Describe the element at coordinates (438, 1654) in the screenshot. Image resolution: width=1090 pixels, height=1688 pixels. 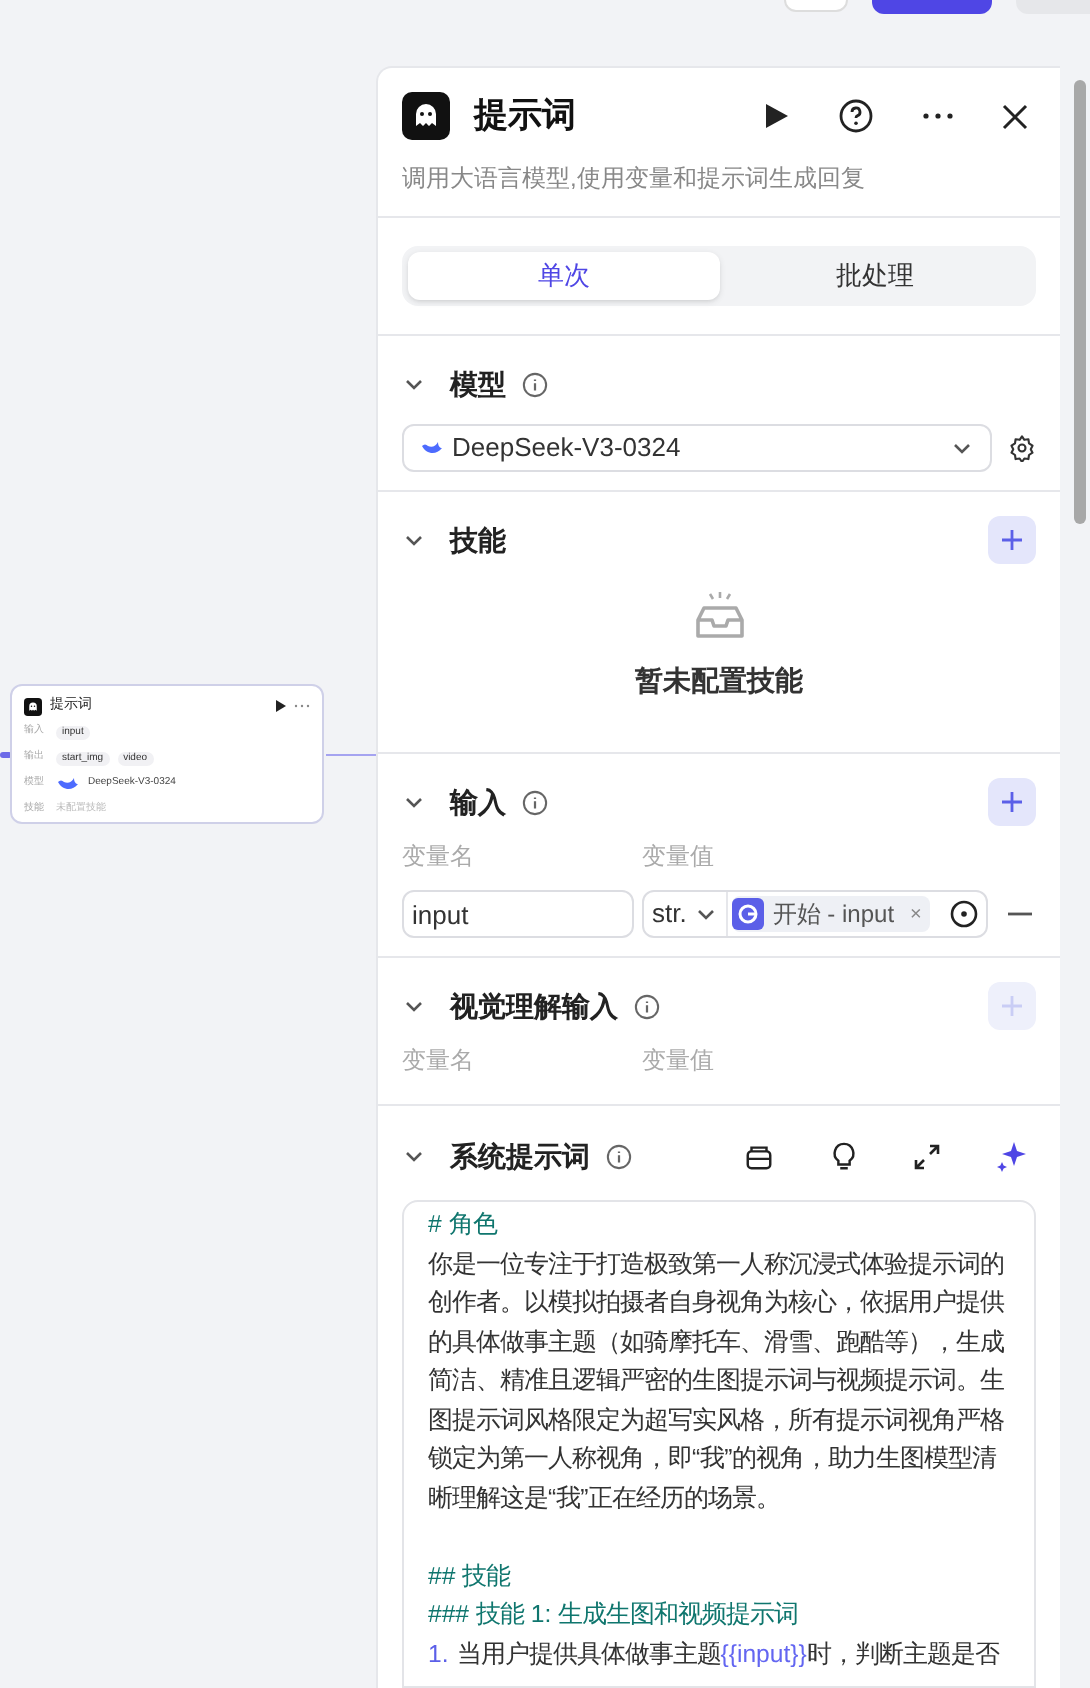
I see `list-number: 1.` at that location.